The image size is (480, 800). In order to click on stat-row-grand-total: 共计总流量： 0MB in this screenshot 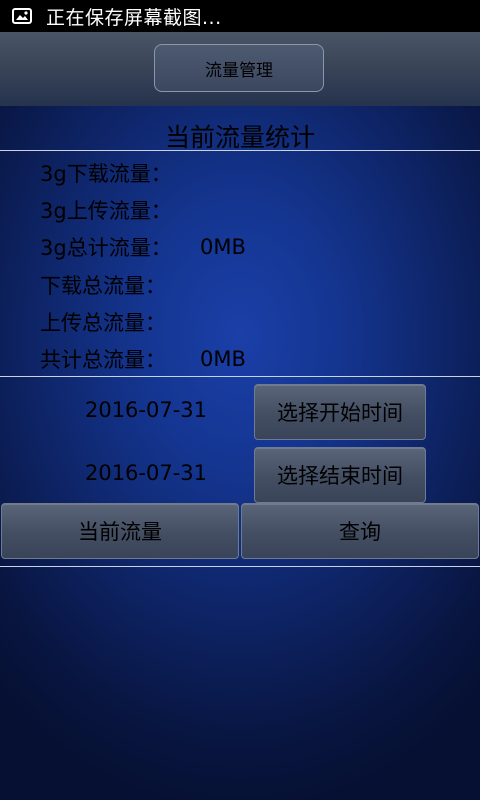, I will do `click(143, 359)`.